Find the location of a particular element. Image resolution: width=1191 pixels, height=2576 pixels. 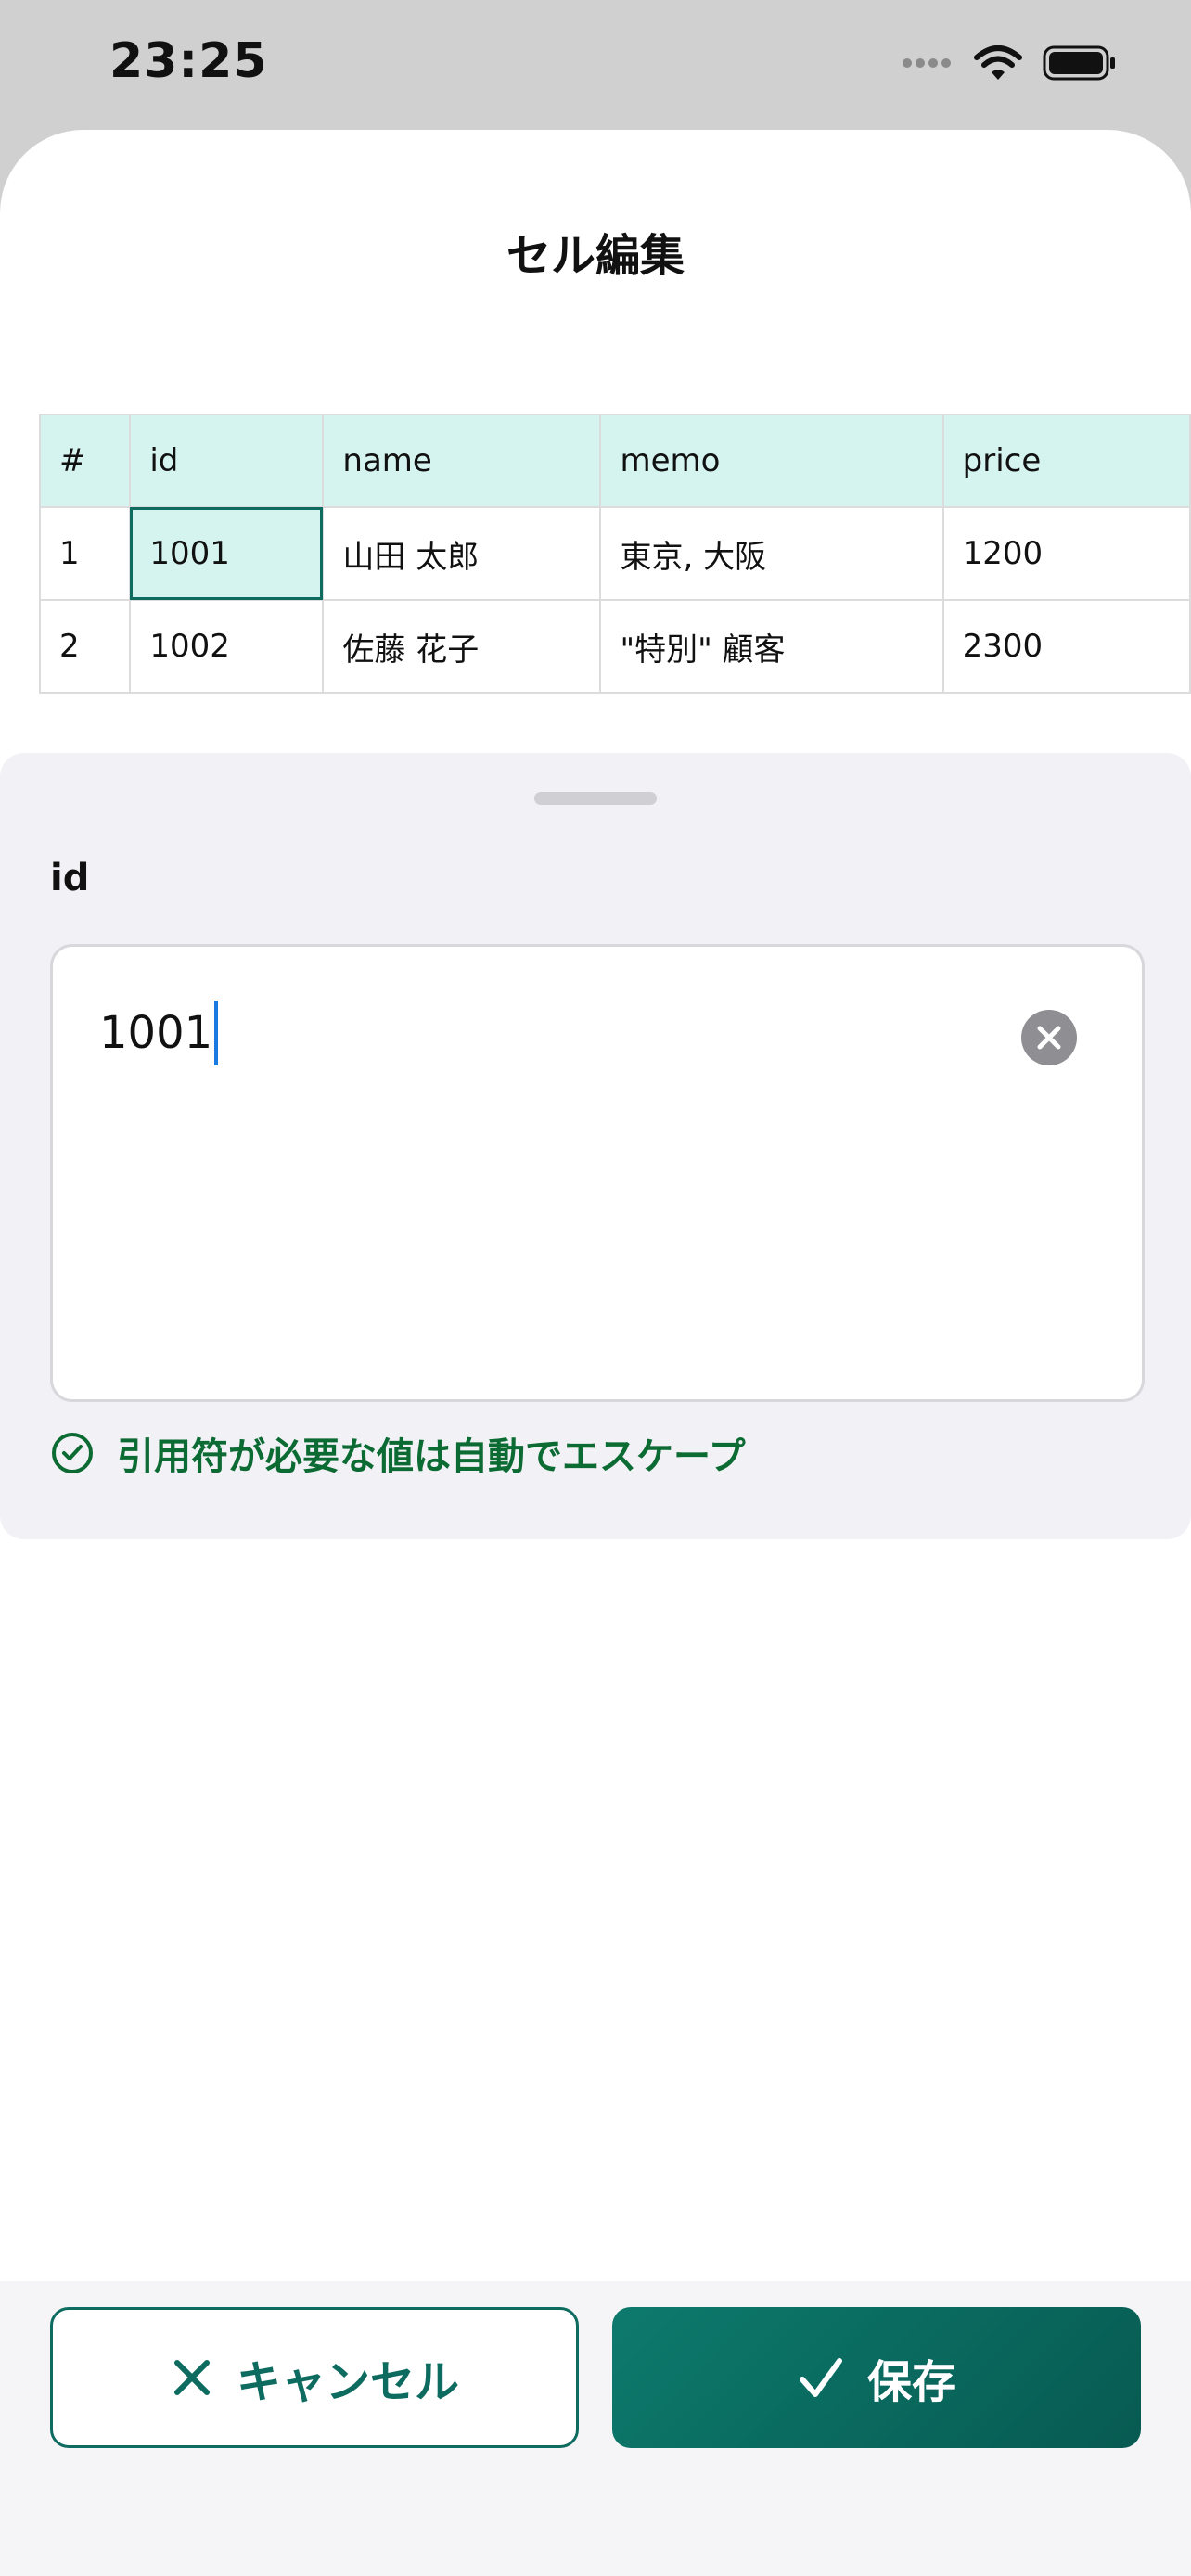

sheet-title: セル編集 is located at coordinates (595, 256).